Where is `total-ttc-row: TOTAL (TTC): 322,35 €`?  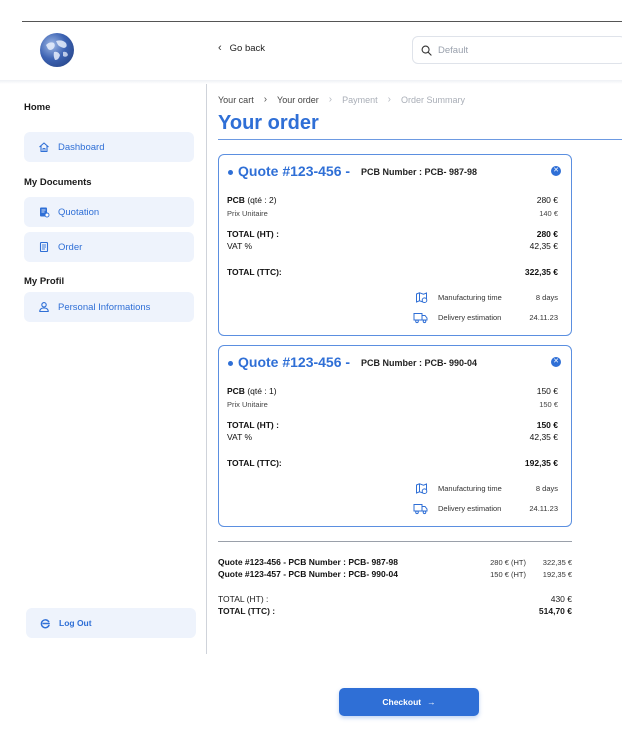 total-ttc-row: TOTAL (TTC): 322,35 € is located at coordinates (392, 272).